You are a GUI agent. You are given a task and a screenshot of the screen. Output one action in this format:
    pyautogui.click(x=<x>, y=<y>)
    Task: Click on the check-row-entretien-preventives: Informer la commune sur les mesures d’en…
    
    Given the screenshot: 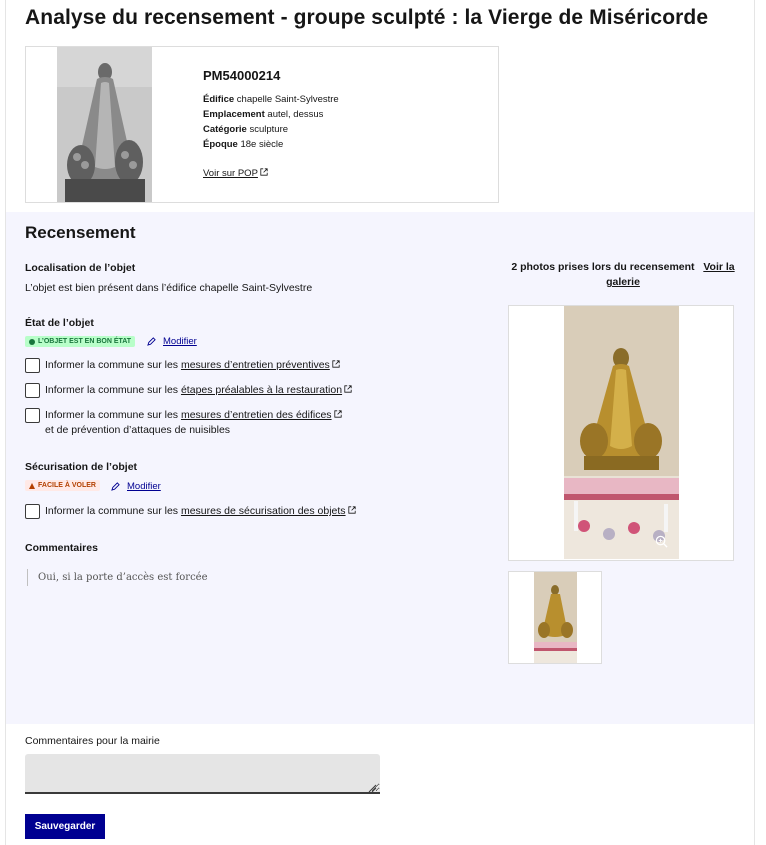 What is the action you would take?
    pyautogui.click(x=182, y=365)
    